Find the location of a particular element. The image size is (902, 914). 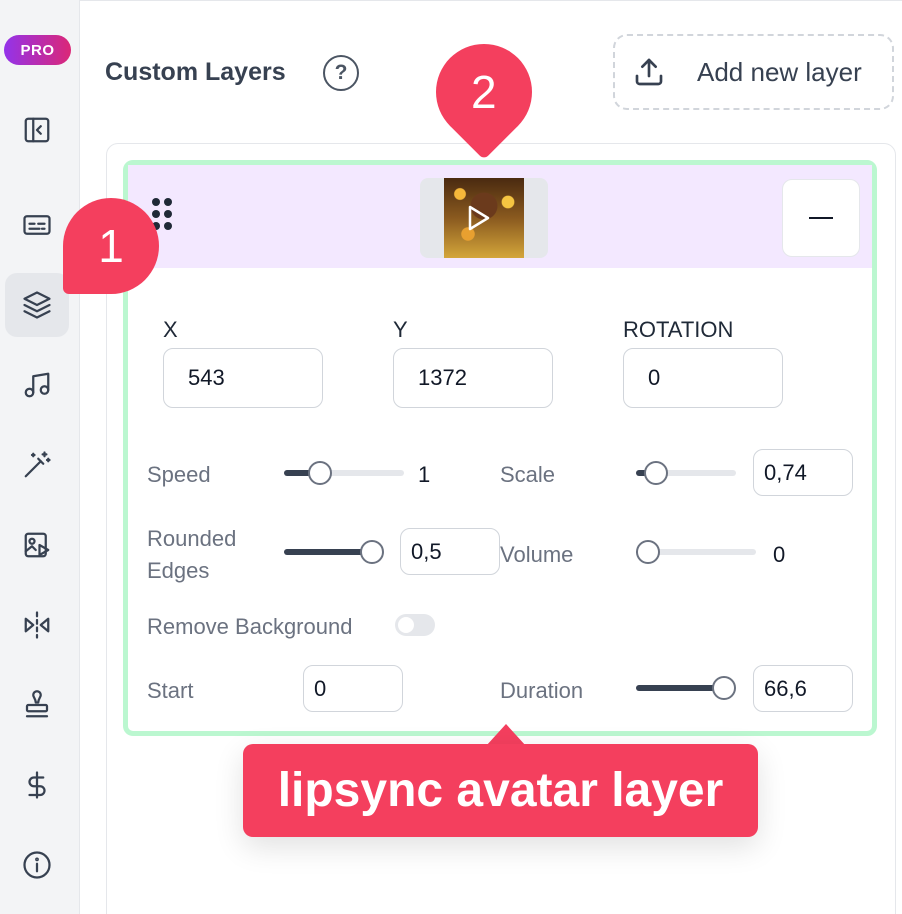

dollar-icon is located at coordinates (37, 785).